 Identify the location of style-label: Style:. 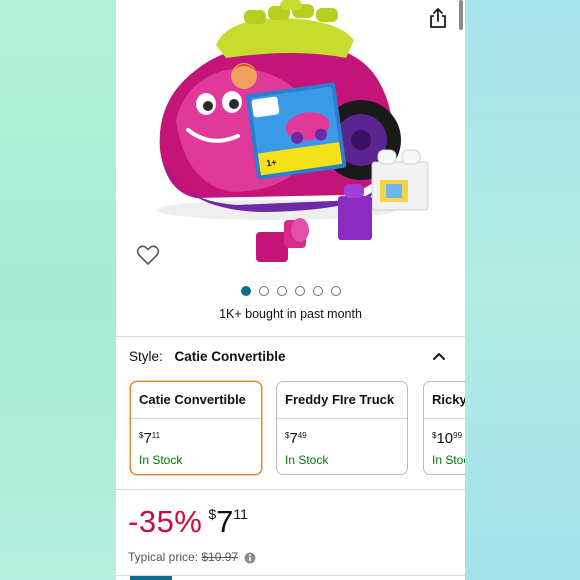
(146, 356).